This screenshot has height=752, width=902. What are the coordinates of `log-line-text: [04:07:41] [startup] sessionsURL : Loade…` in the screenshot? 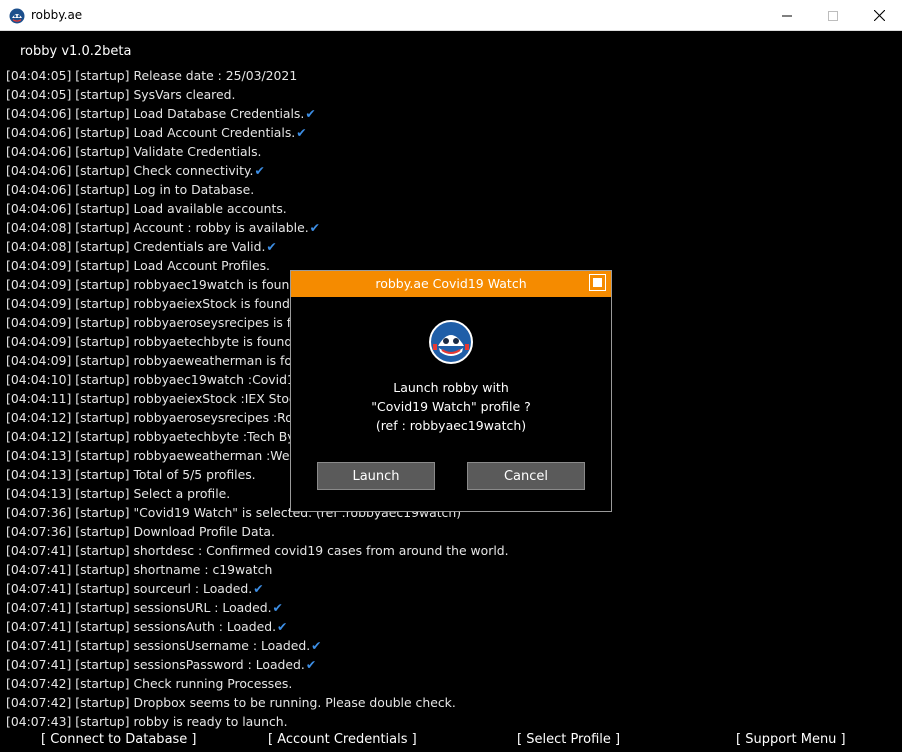 It's located at (139, 607).